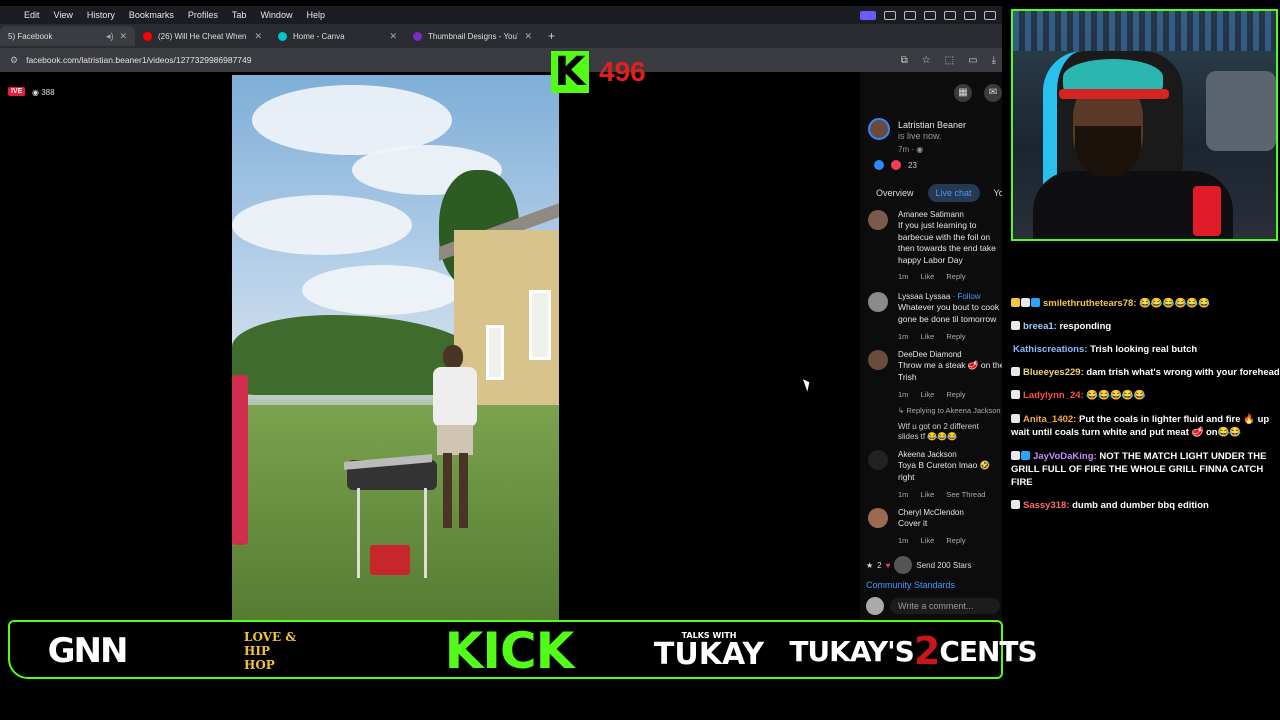 The image size is (1280, 720). What do you see at coordinates (23, 15) in the screenshot?
I see `menu-edit: Edit` at bounding box center [23, 15].